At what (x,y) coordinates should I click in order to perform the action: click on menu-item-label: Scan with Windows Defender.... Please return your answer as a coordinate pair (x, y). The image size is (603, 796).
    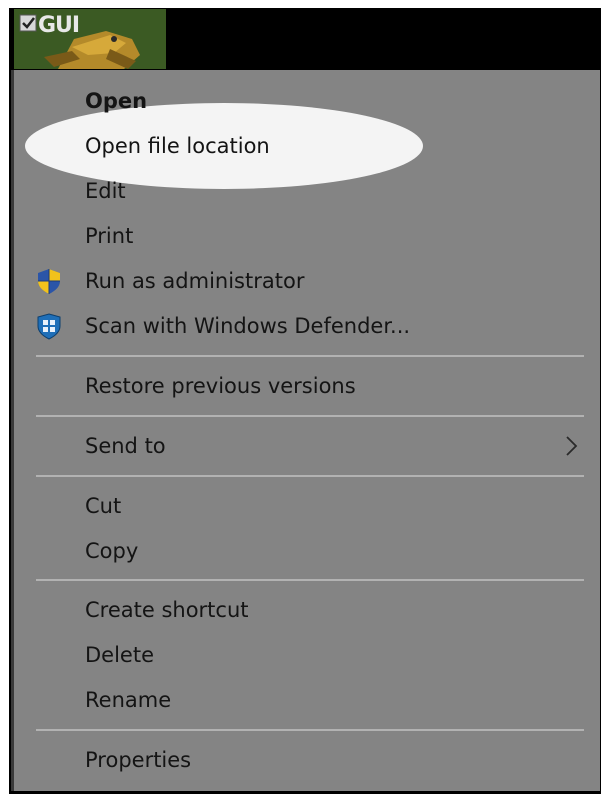
    Looking at the image, I should click on (248, 326).